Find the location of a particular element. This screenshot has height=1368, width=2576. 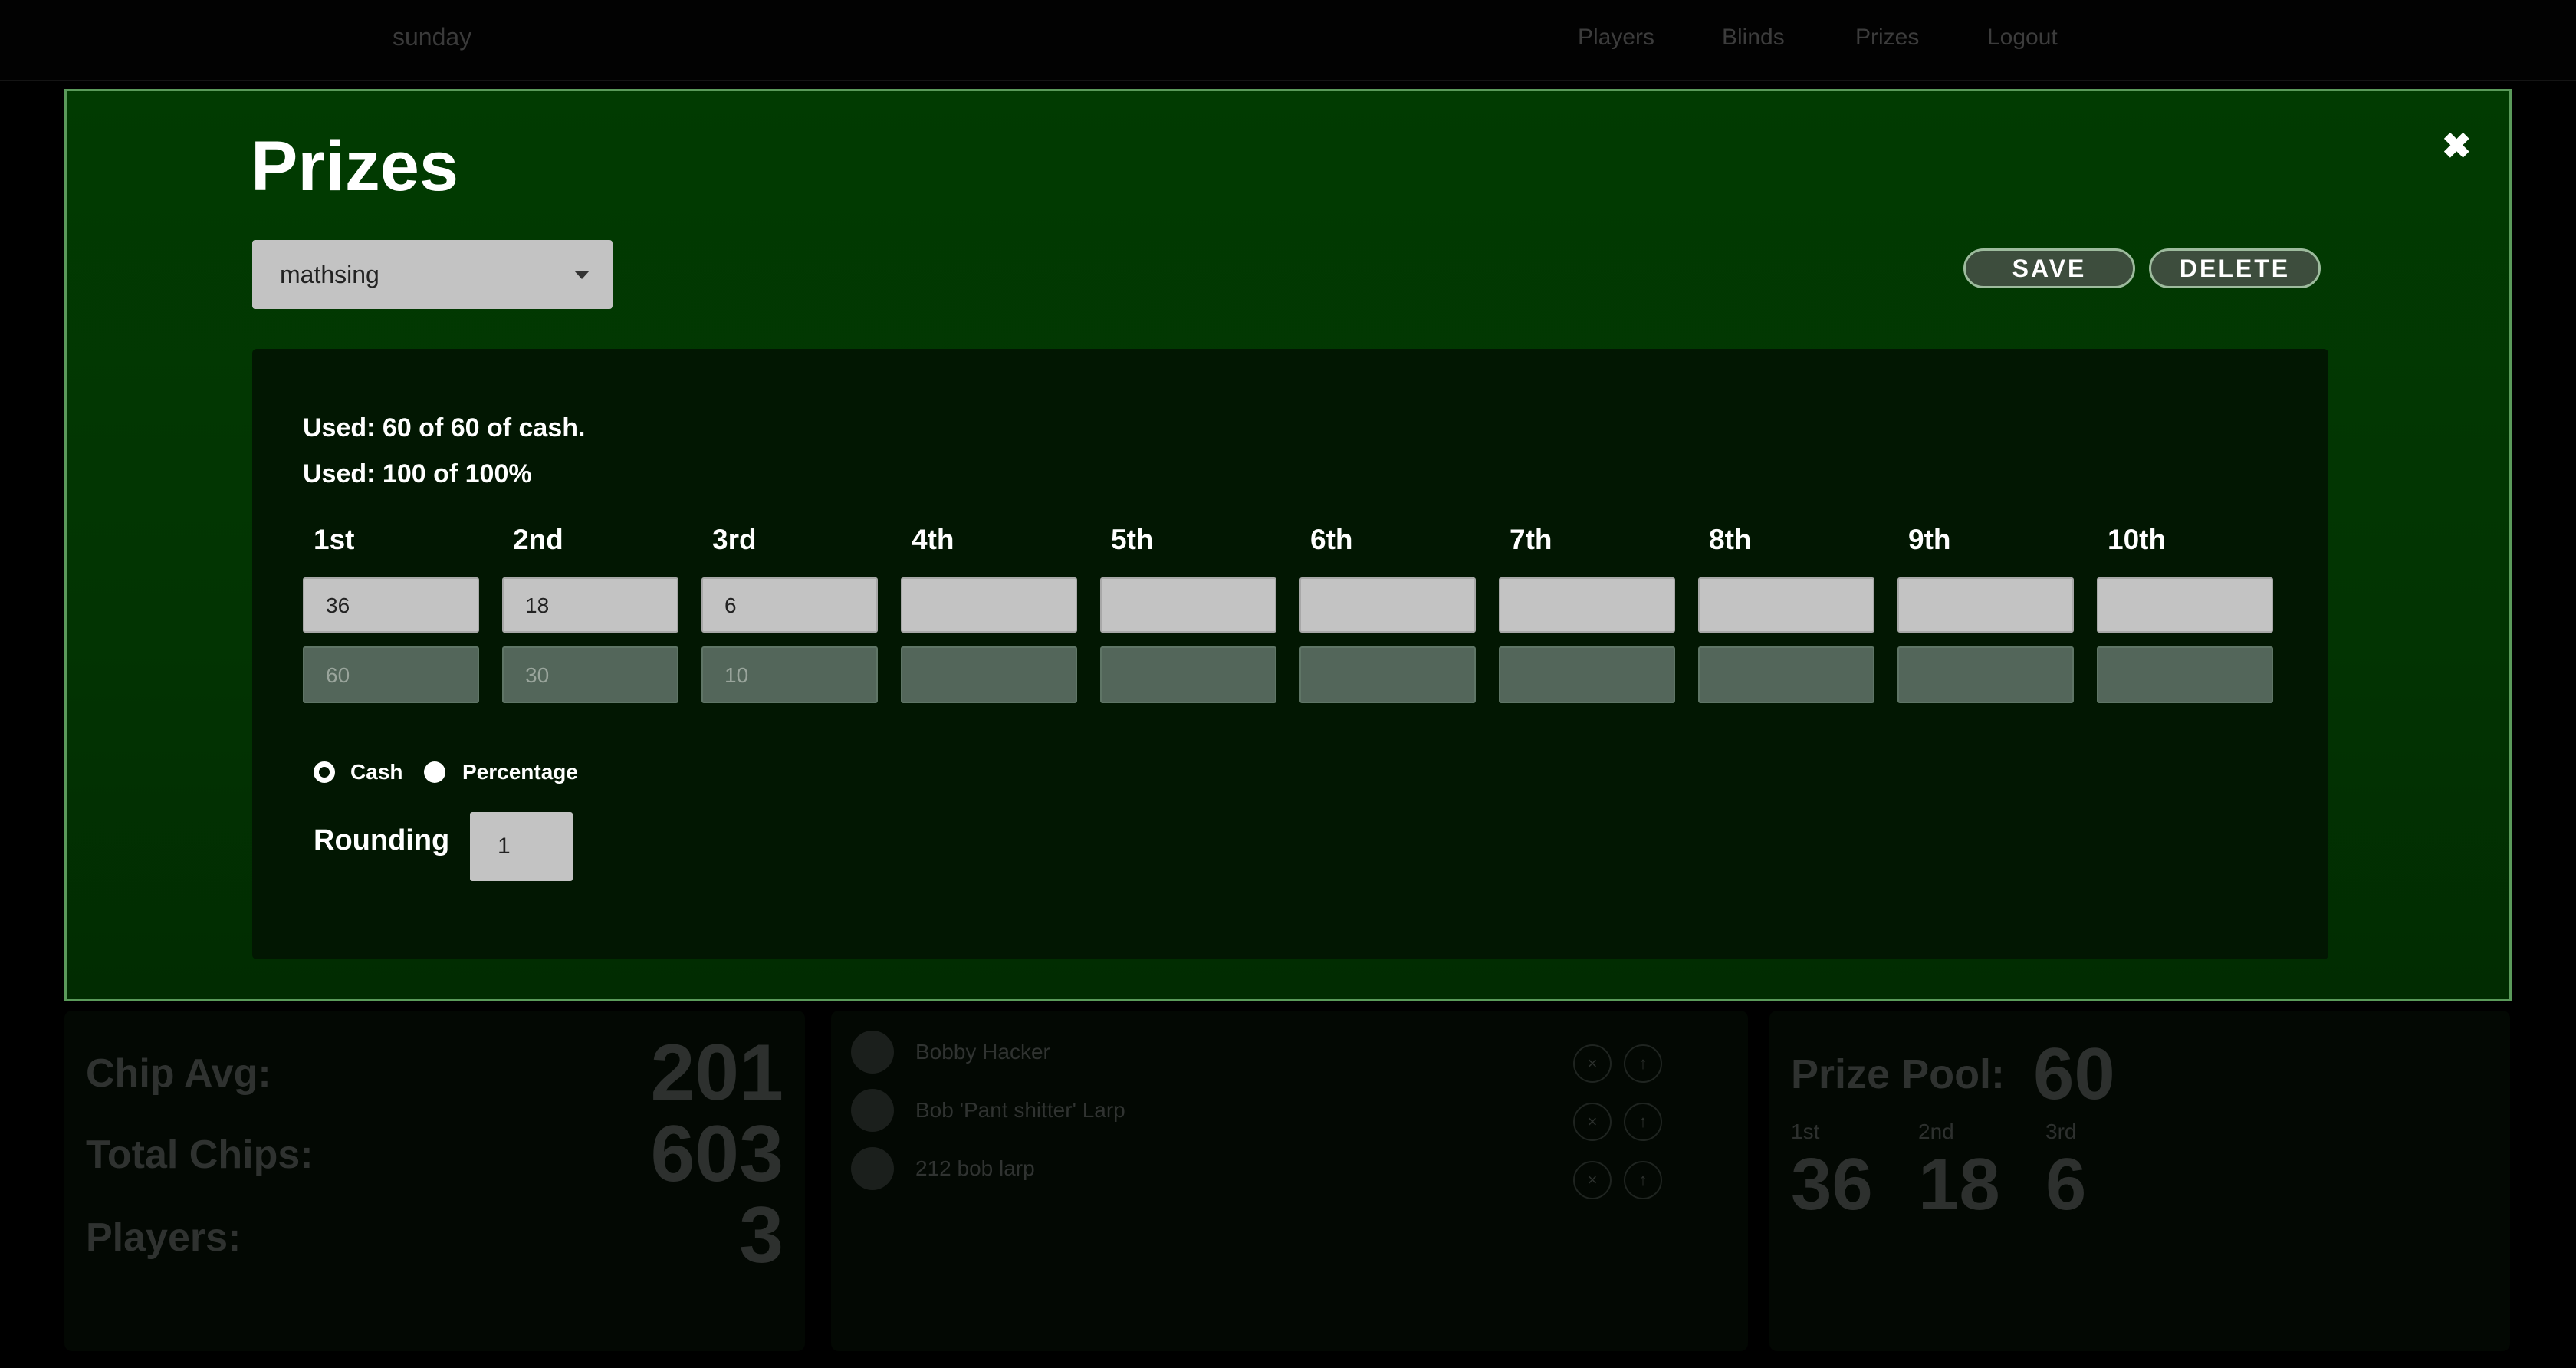

place-label-6th: 6th is located at coordinates (1332, 539).